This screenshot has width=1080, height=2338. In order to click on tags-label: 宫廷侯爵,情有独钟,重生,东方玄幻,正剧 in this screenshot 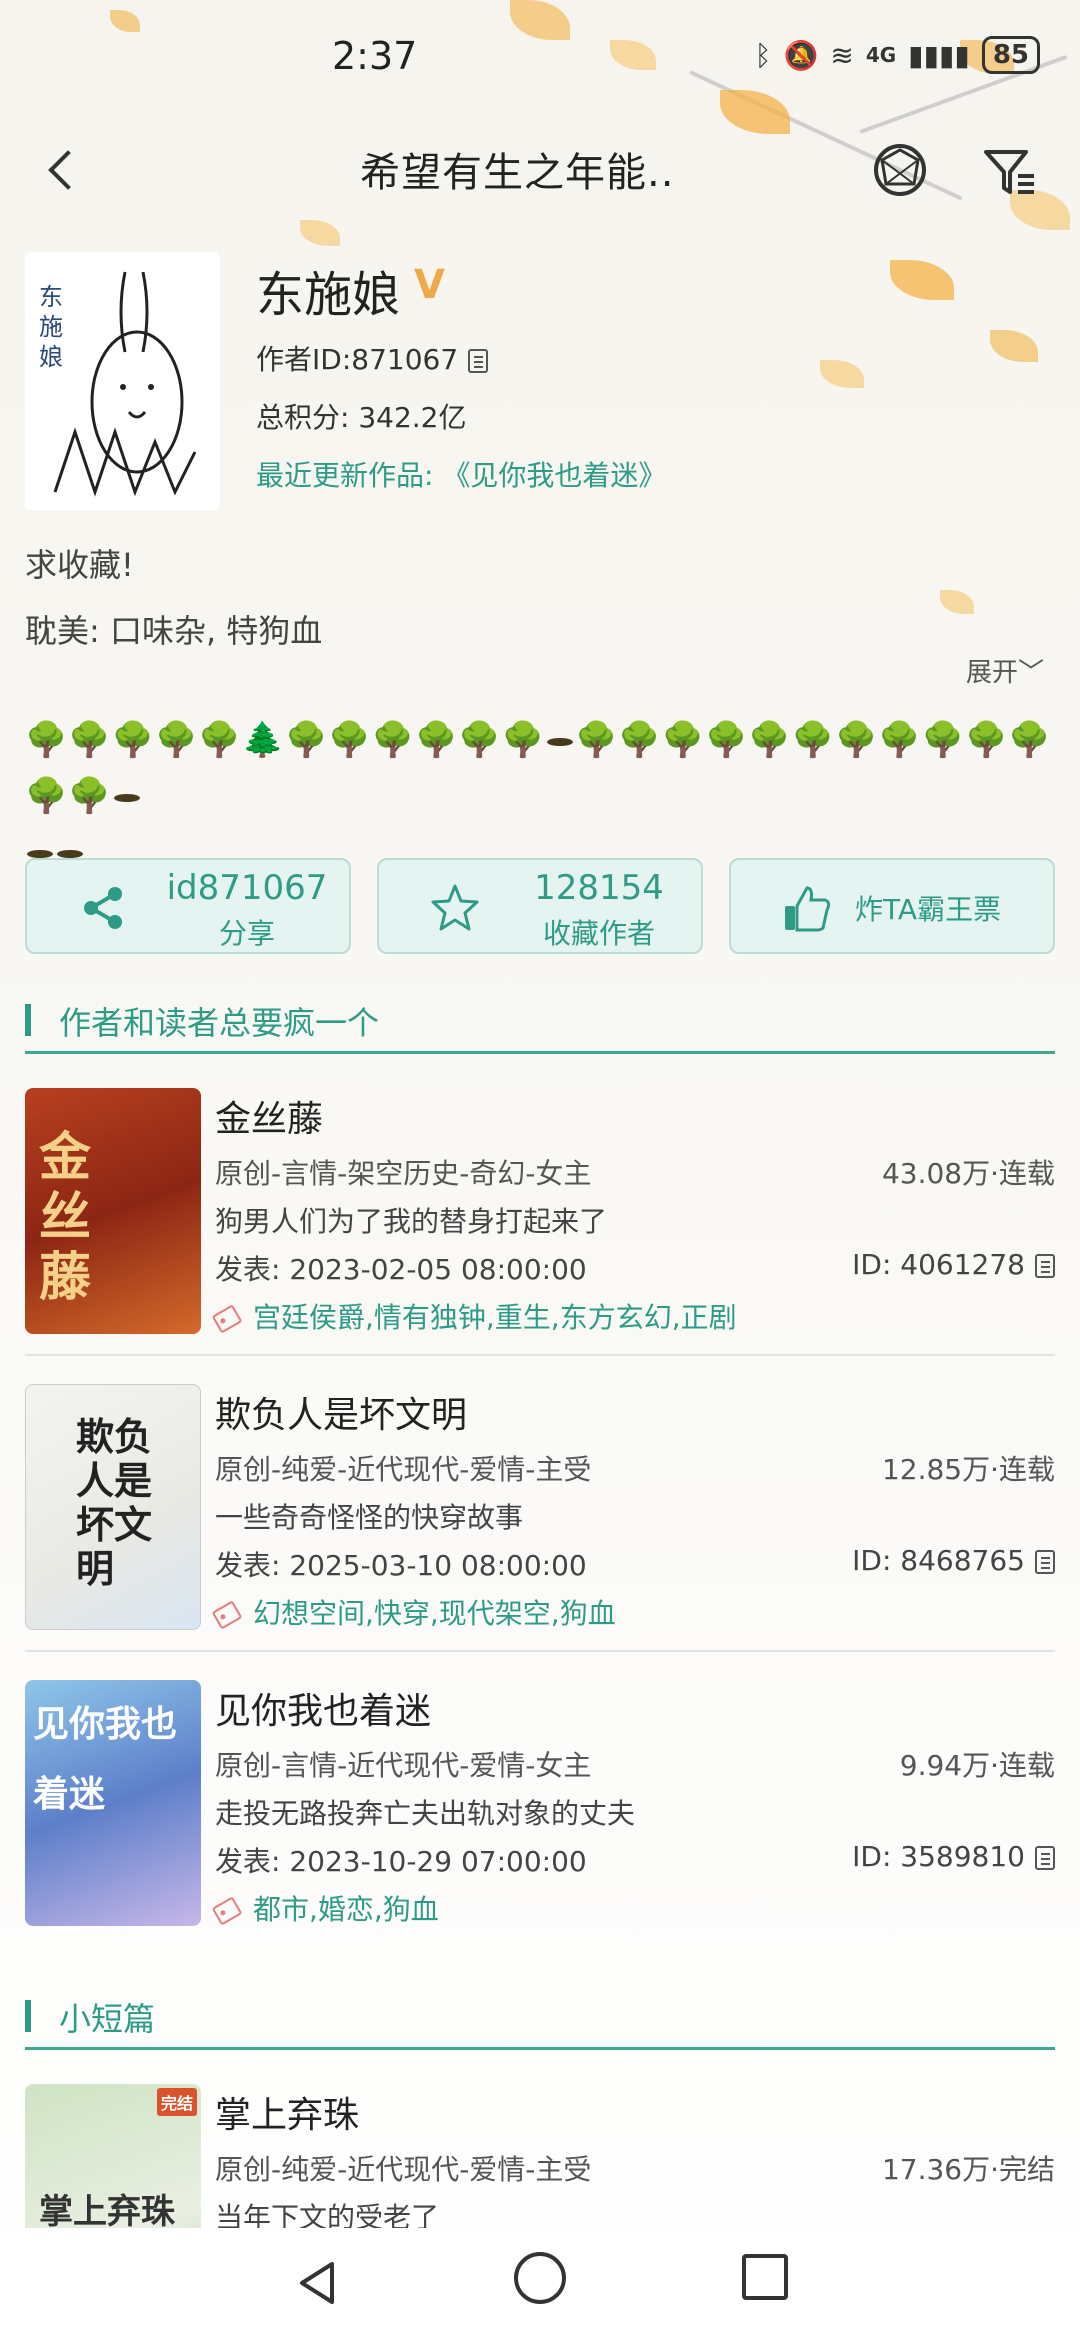, I will do `click(495, 1317)`.